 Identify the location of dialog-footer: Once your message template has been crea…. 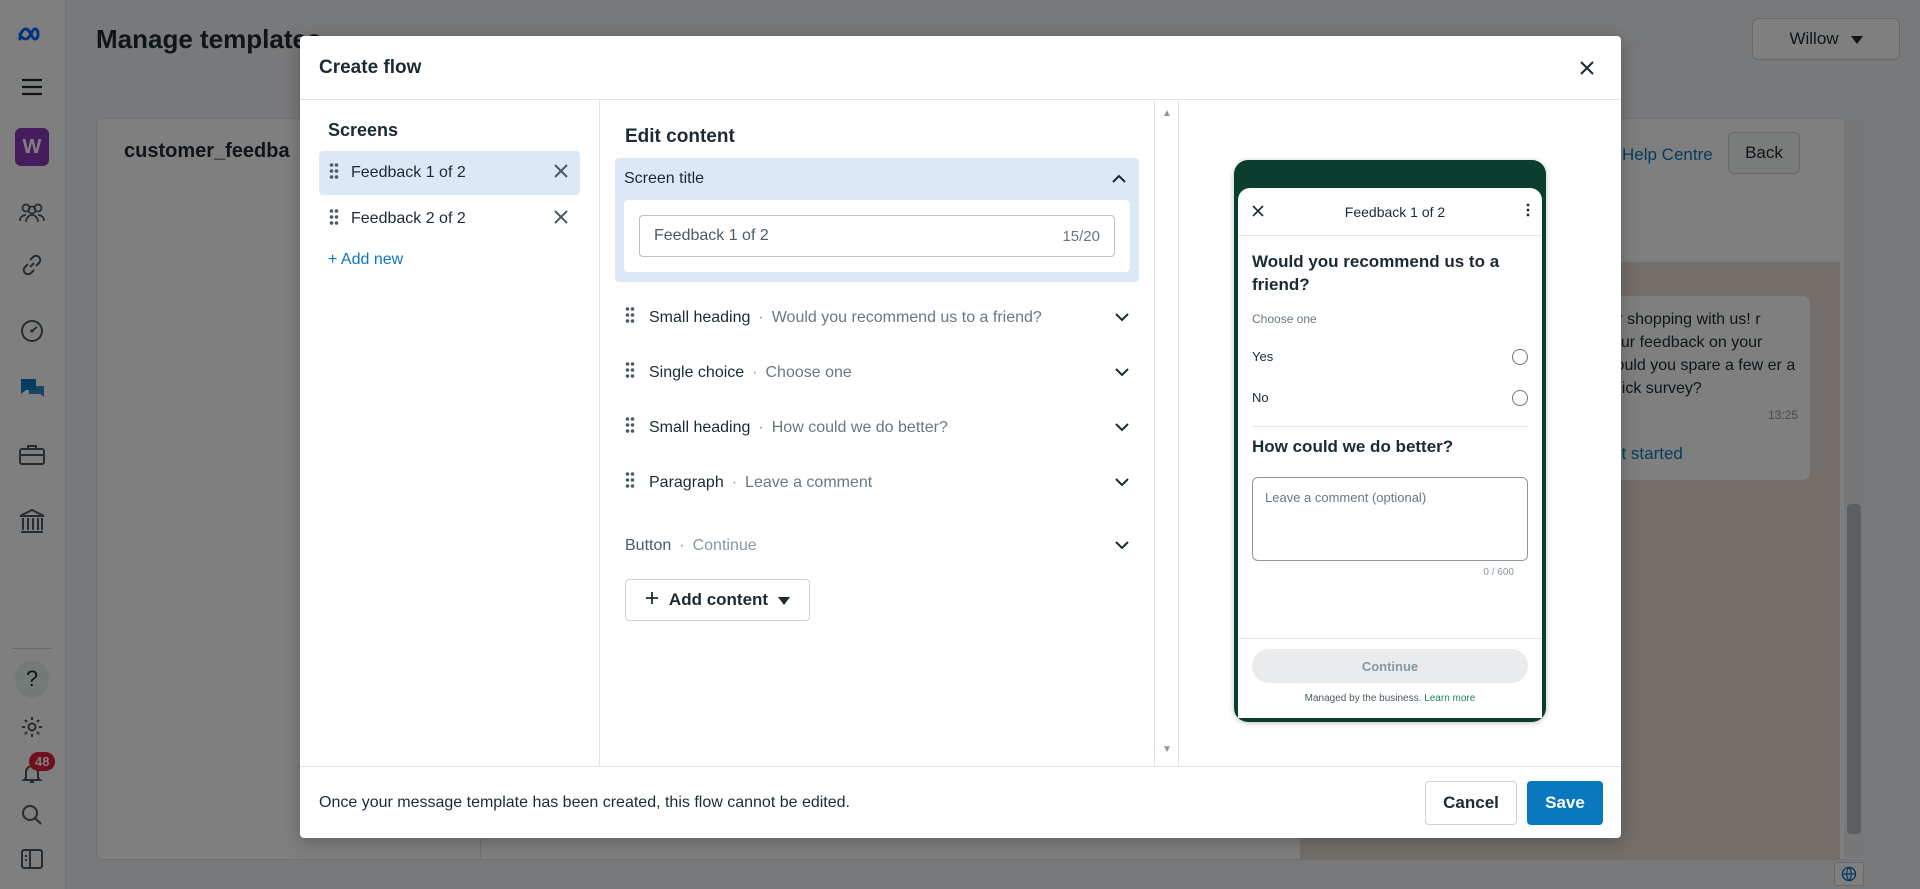
(960, 802).